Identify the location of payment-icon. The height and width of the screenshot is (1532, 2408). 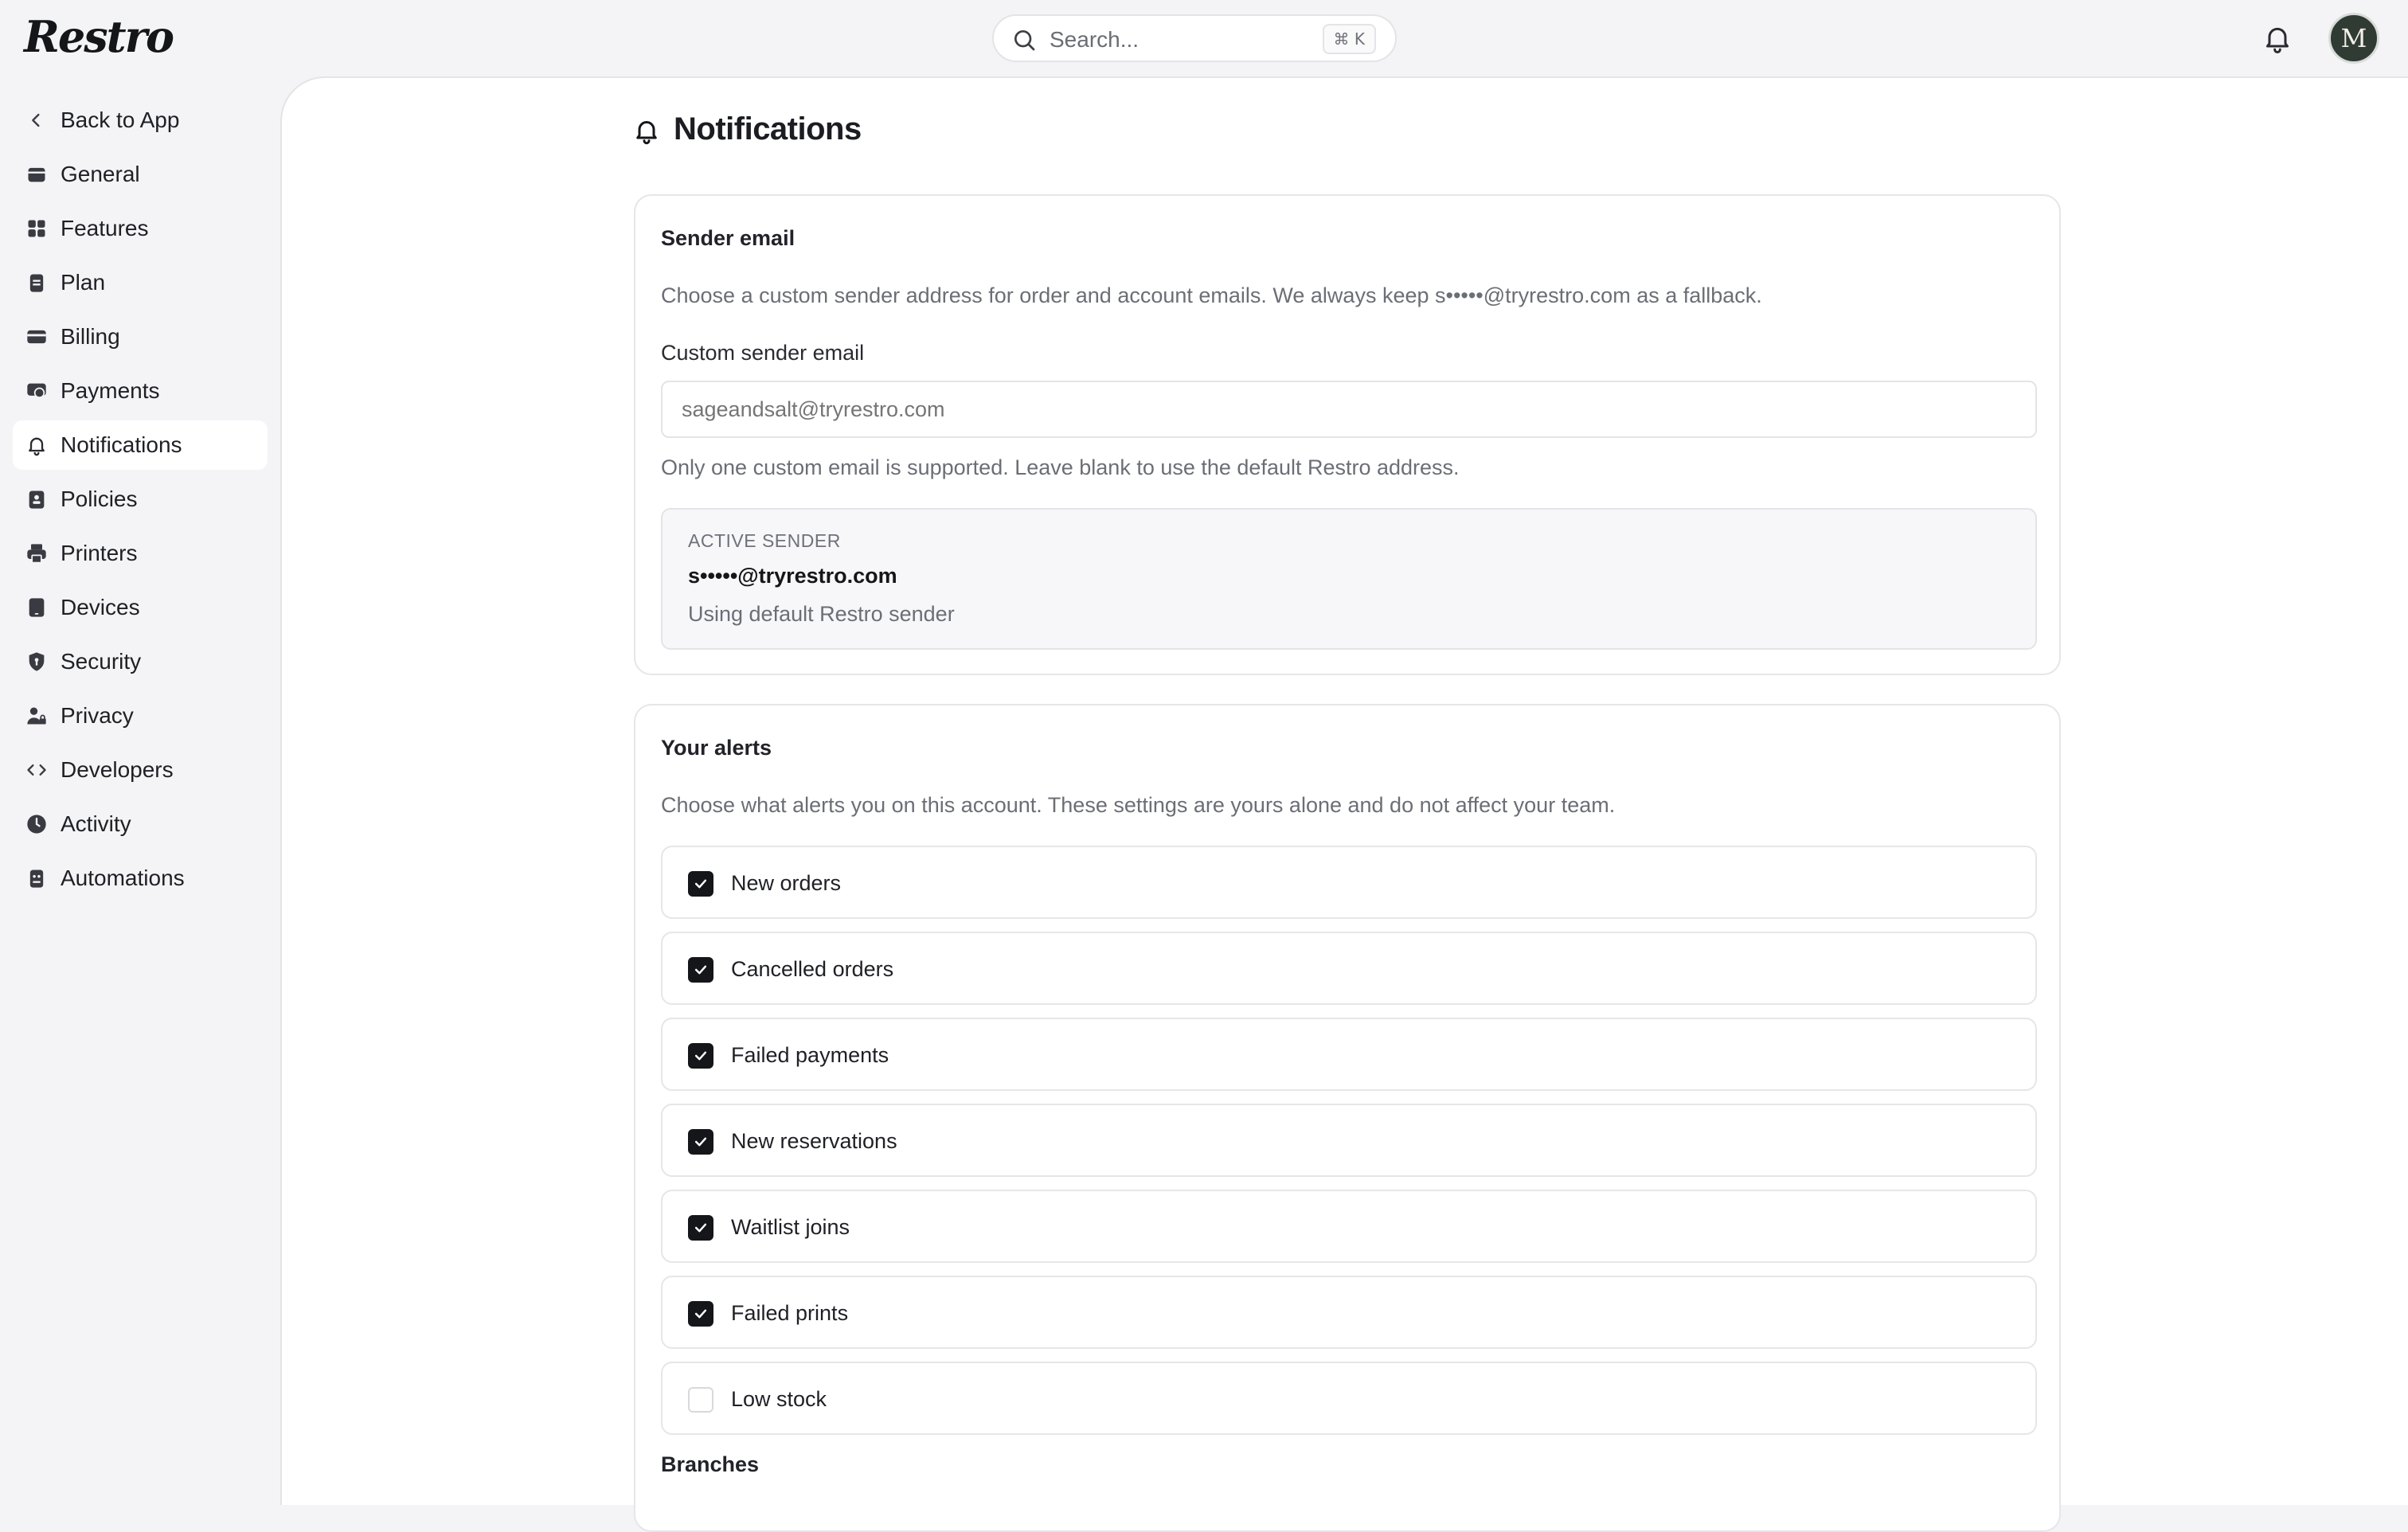
(36, 391).